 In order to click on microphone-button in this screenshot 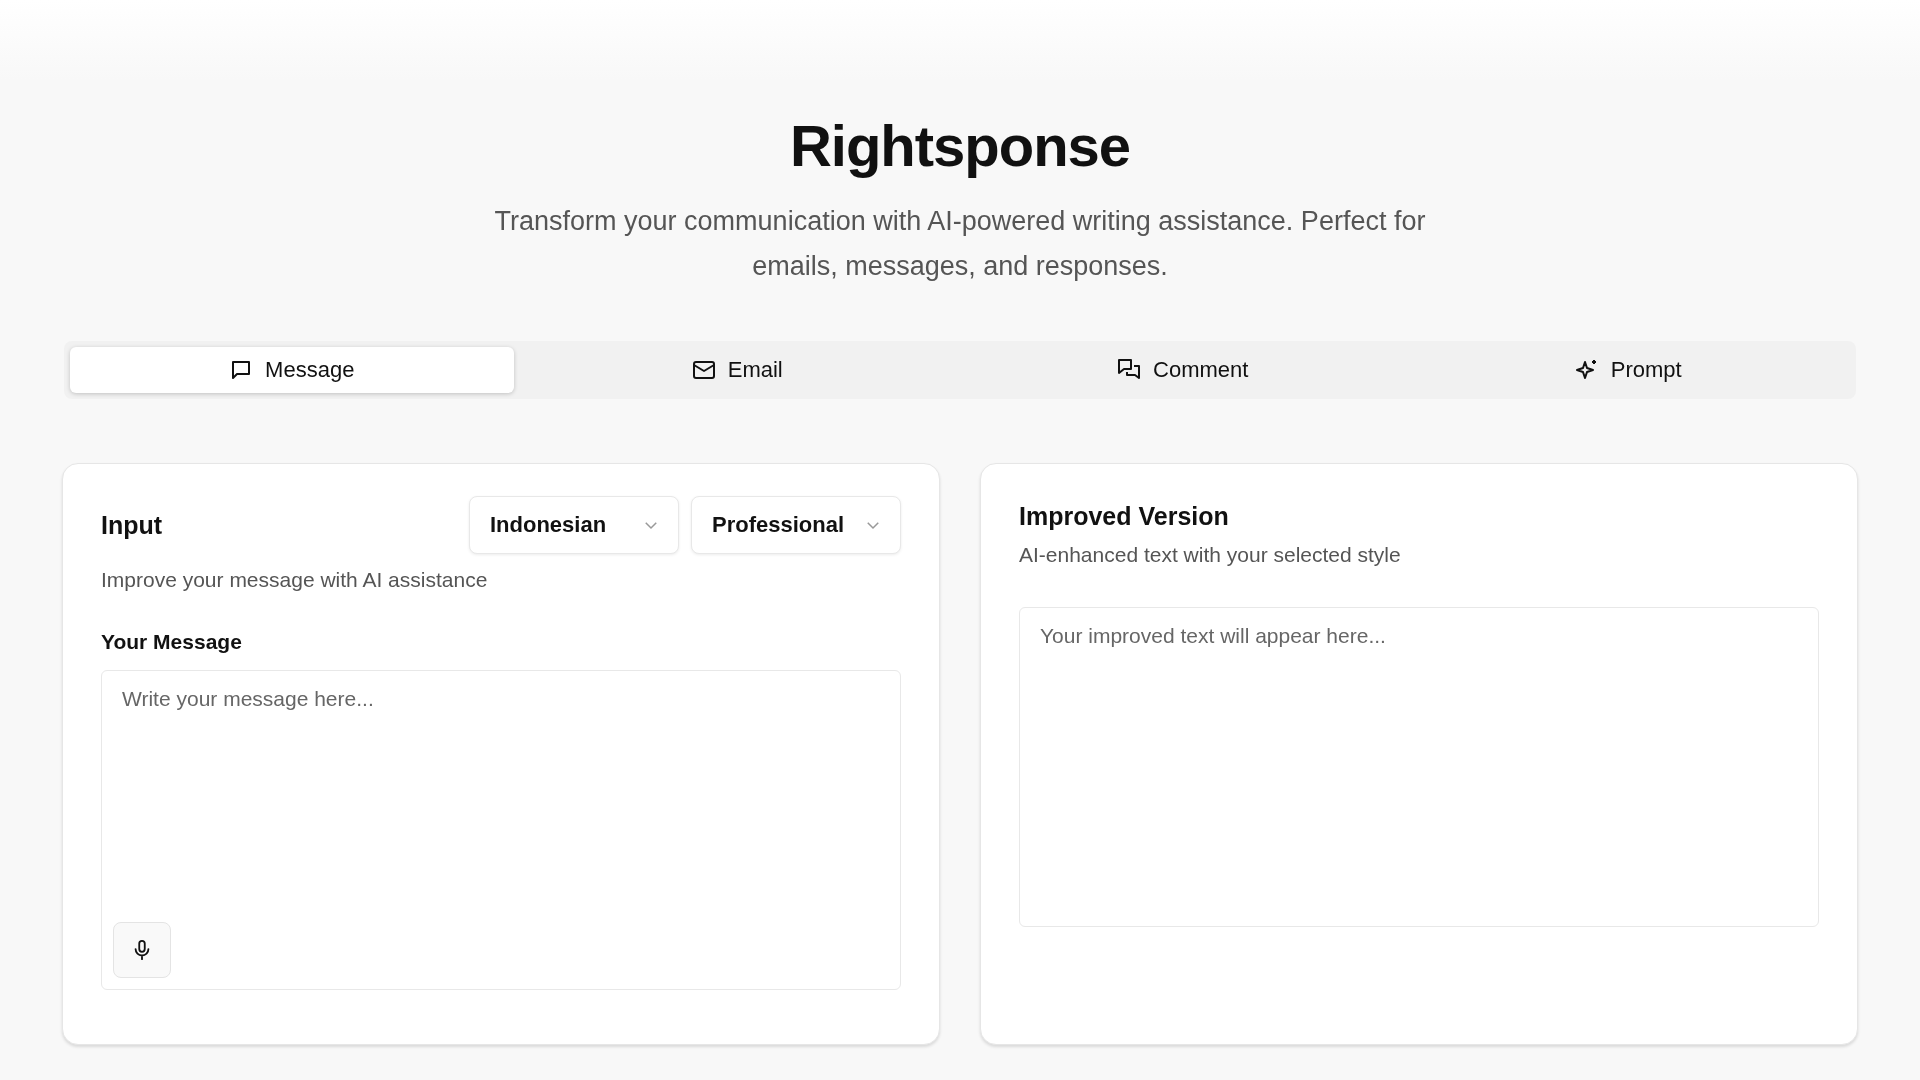, I will do `click(142, 950)`.